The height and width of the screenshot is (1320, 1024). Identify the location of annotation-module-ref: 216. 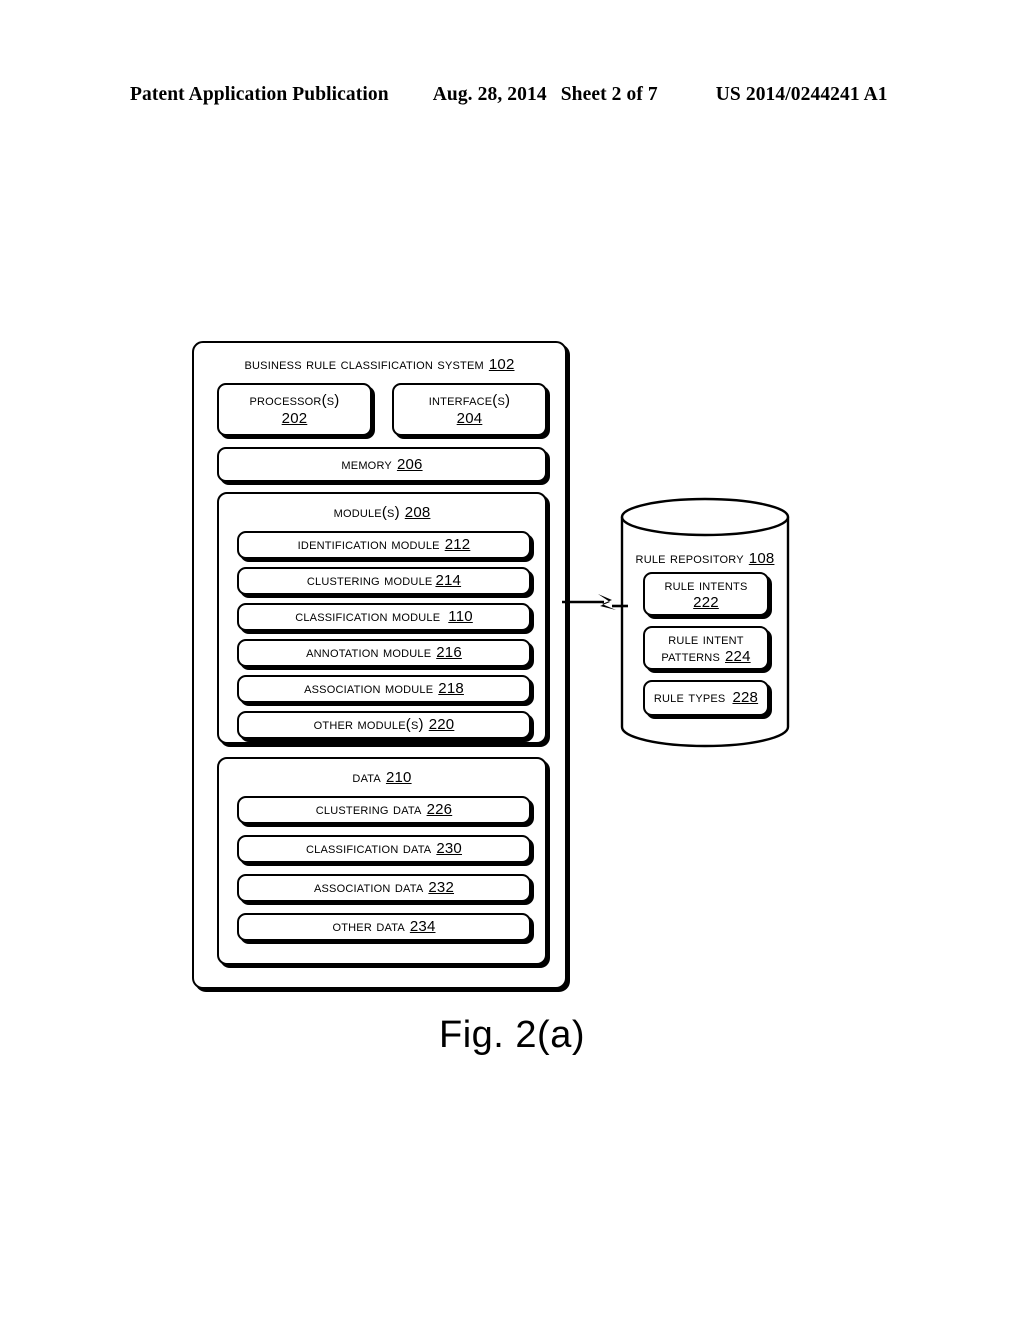
(449, 653).